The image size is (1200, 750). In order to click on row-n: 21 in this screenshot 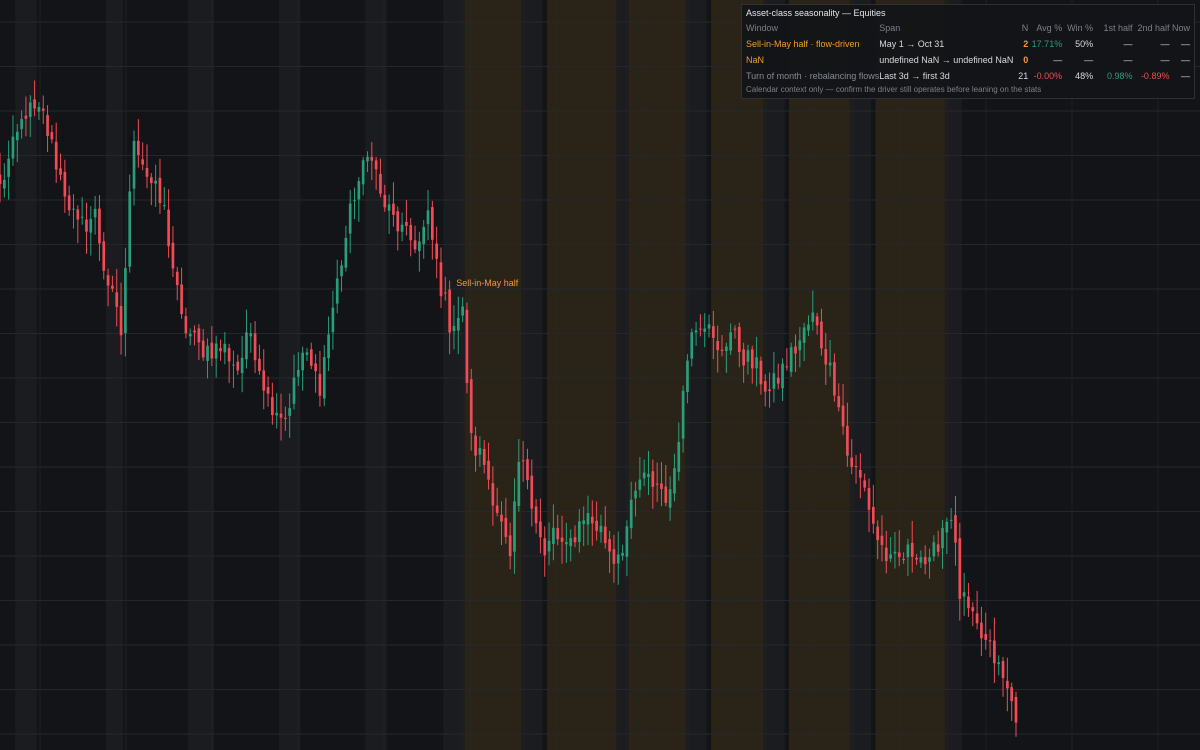, I will do `click(1023, 76)`.